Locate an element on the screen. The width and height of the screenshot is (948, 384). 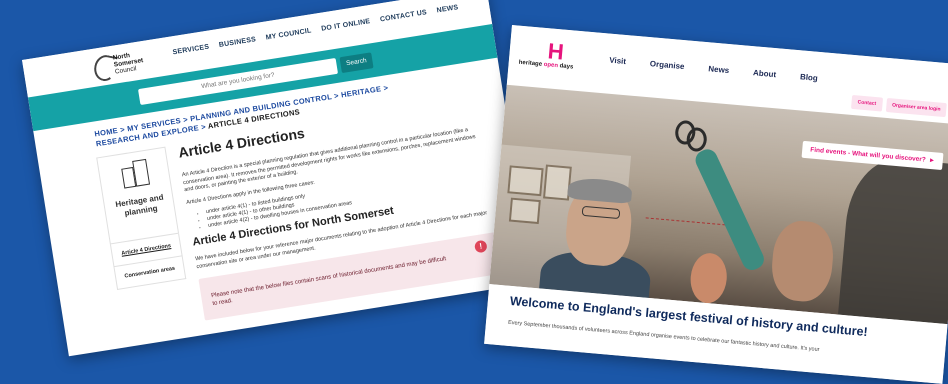
contact-button: Contact is located at coordinates (866, 103).